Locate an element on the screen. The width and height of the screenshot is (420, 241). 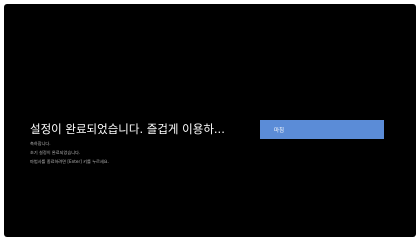
exit-instruction-text: 마법사를 종료하려면 [Enter] 키를 누르세요. is located at coordinates (69, 161).